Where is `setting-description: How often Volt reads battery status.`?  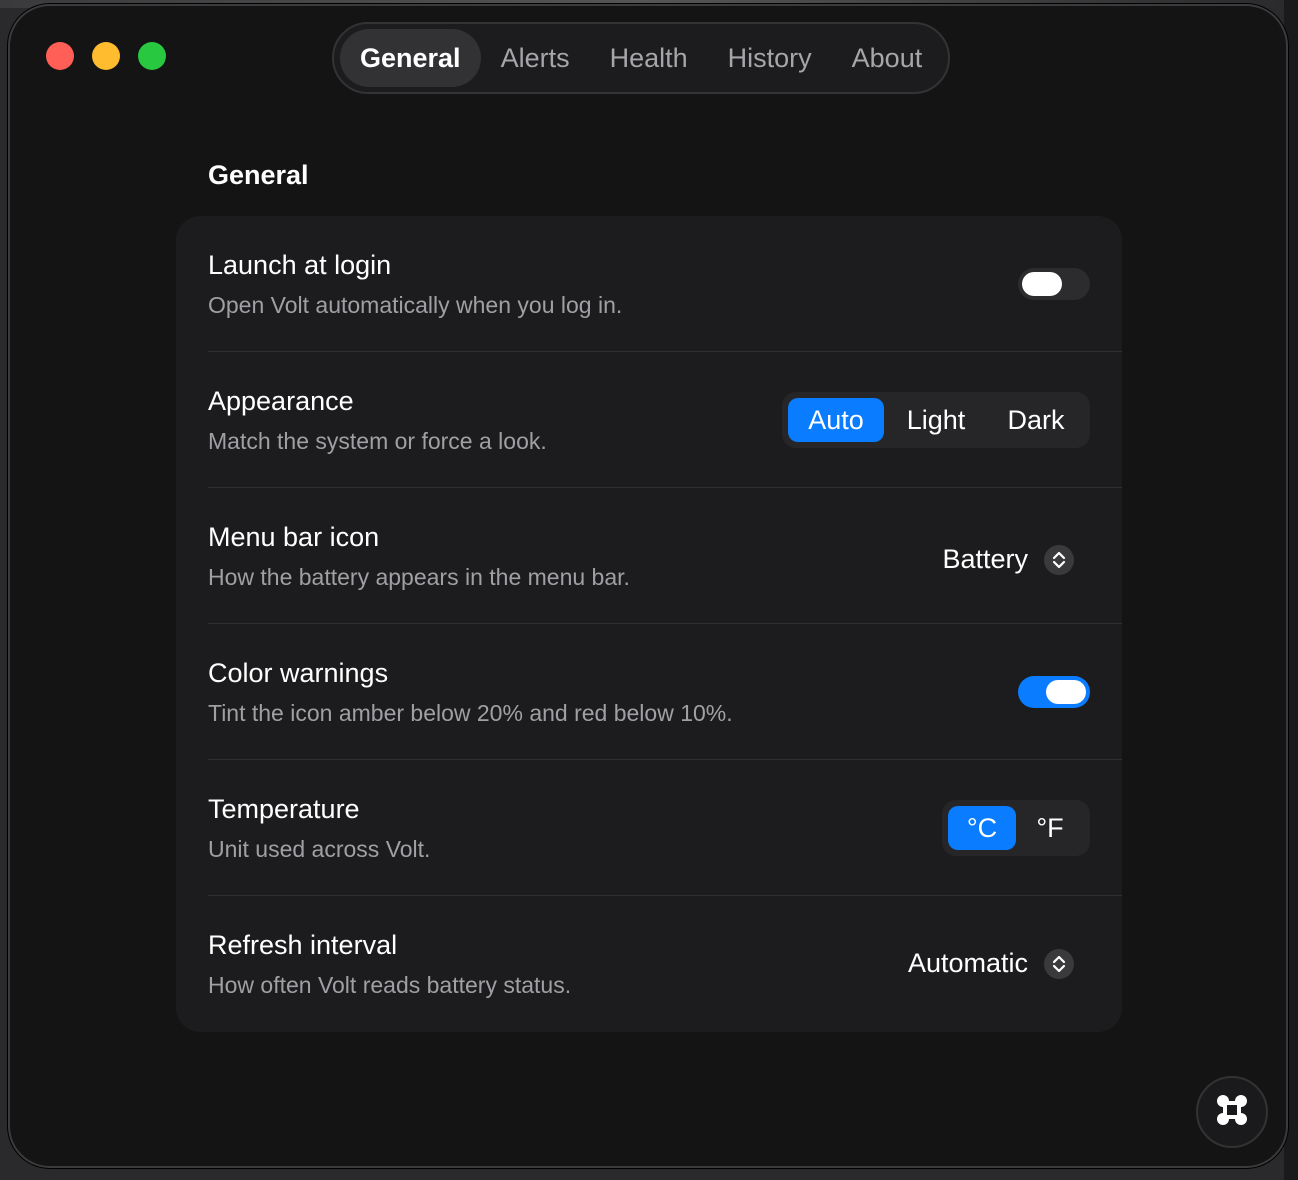
setting-description: How often Volt reads battery status. is located at coordinates (390, 985).